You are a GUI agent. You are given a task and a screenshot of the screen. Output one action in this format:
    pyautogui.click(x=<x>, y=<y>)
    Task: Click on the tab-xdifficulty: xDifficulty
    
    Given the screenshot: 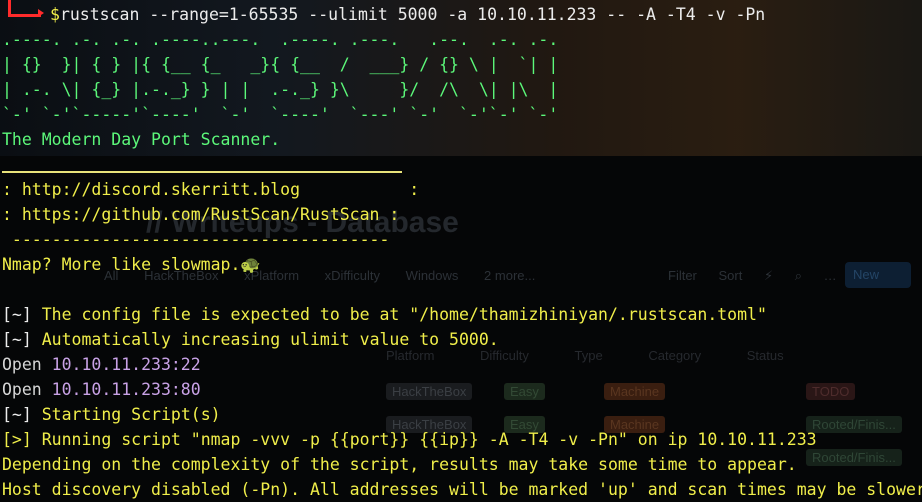 What is the action you would take?
    pyautogui.click(x=352, y=275)
    